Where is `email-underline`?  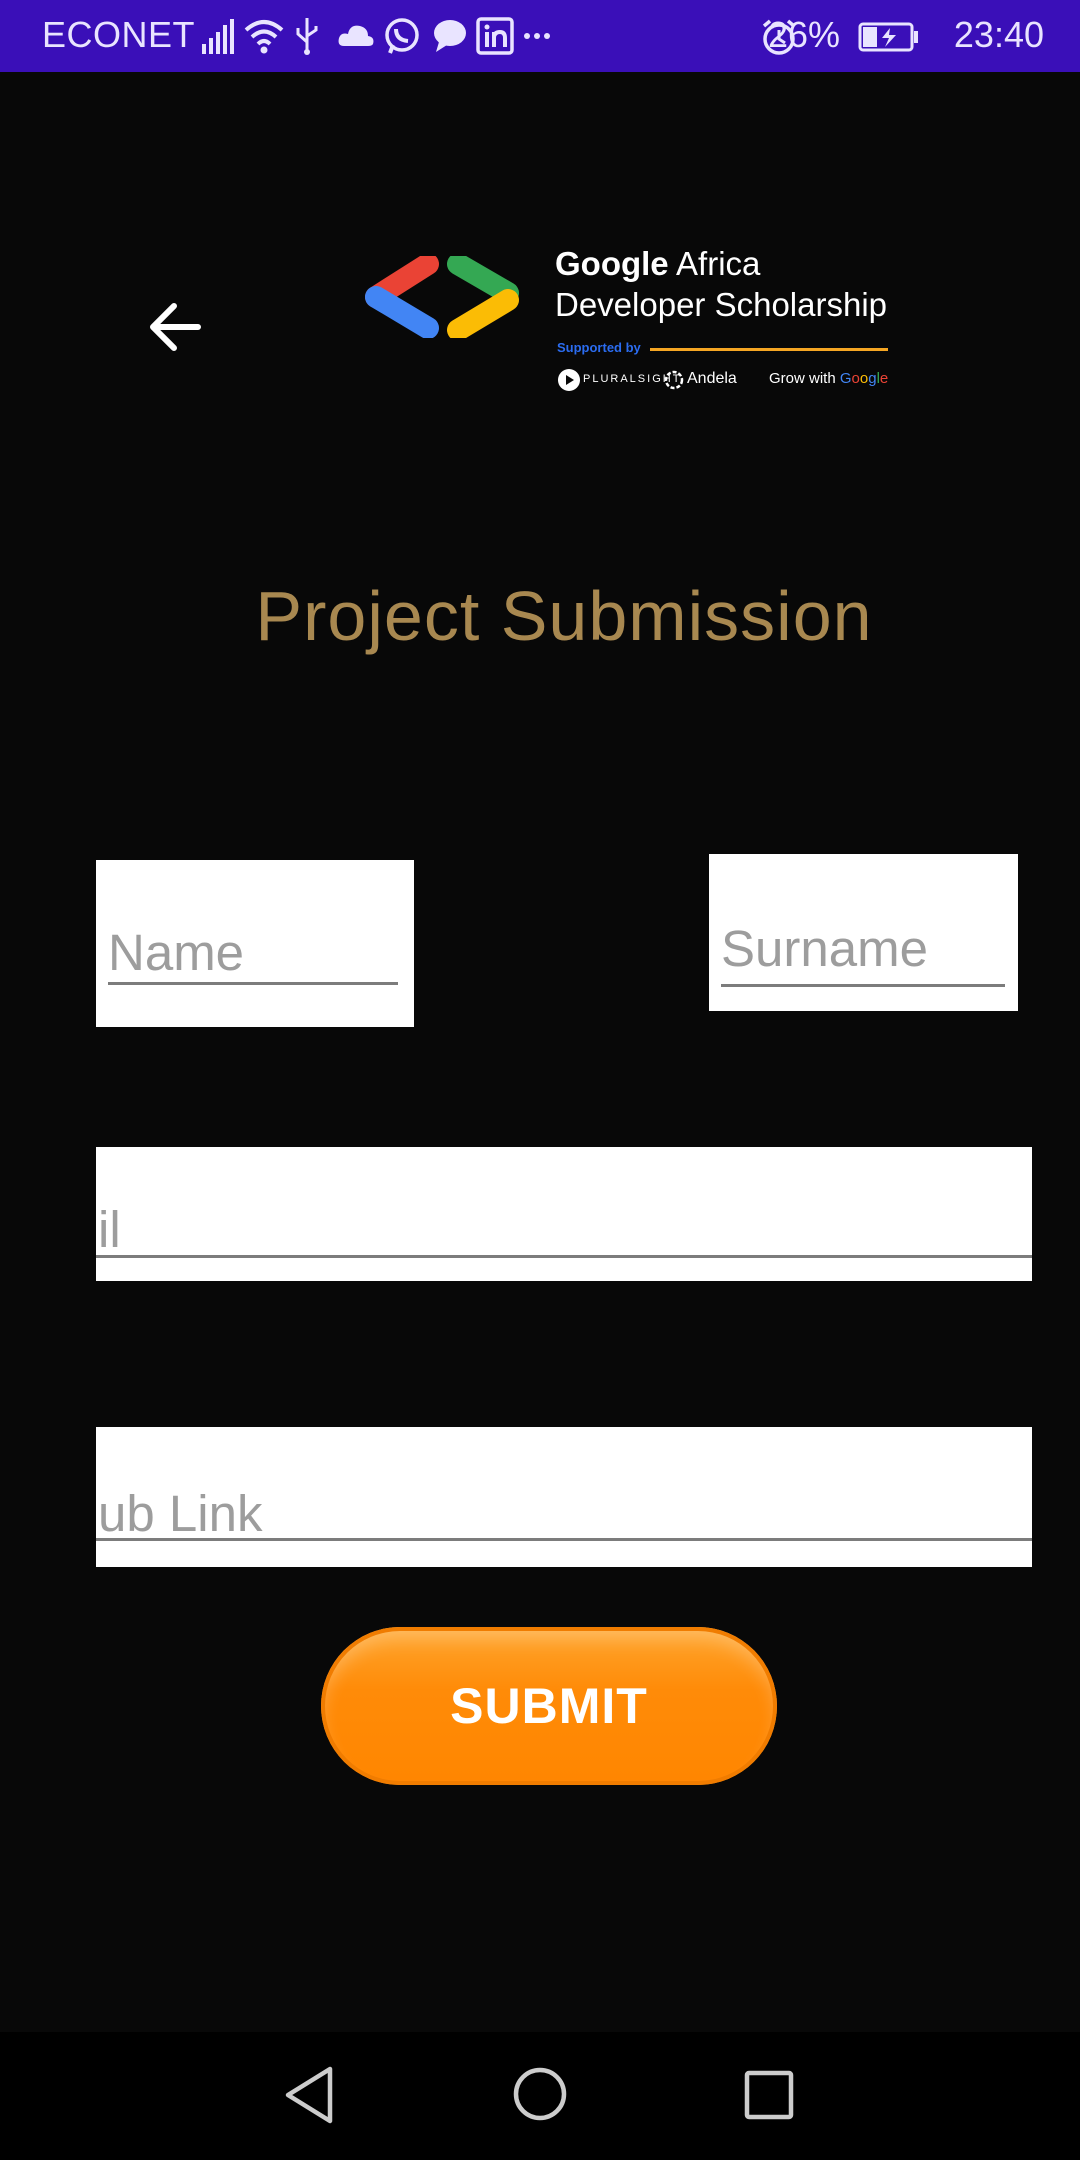
email-underline is located at coordinates (564, 1256).